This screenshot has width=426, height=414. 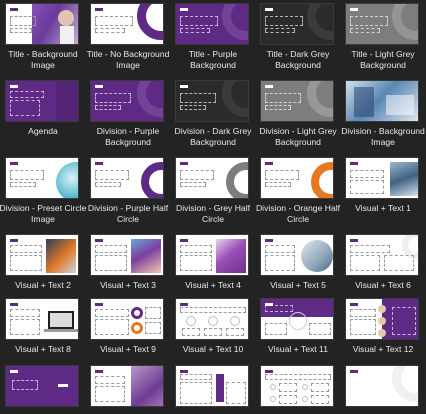 I want to click on layout-label: Division - Light Grey Background, so click(x=298, y=136).